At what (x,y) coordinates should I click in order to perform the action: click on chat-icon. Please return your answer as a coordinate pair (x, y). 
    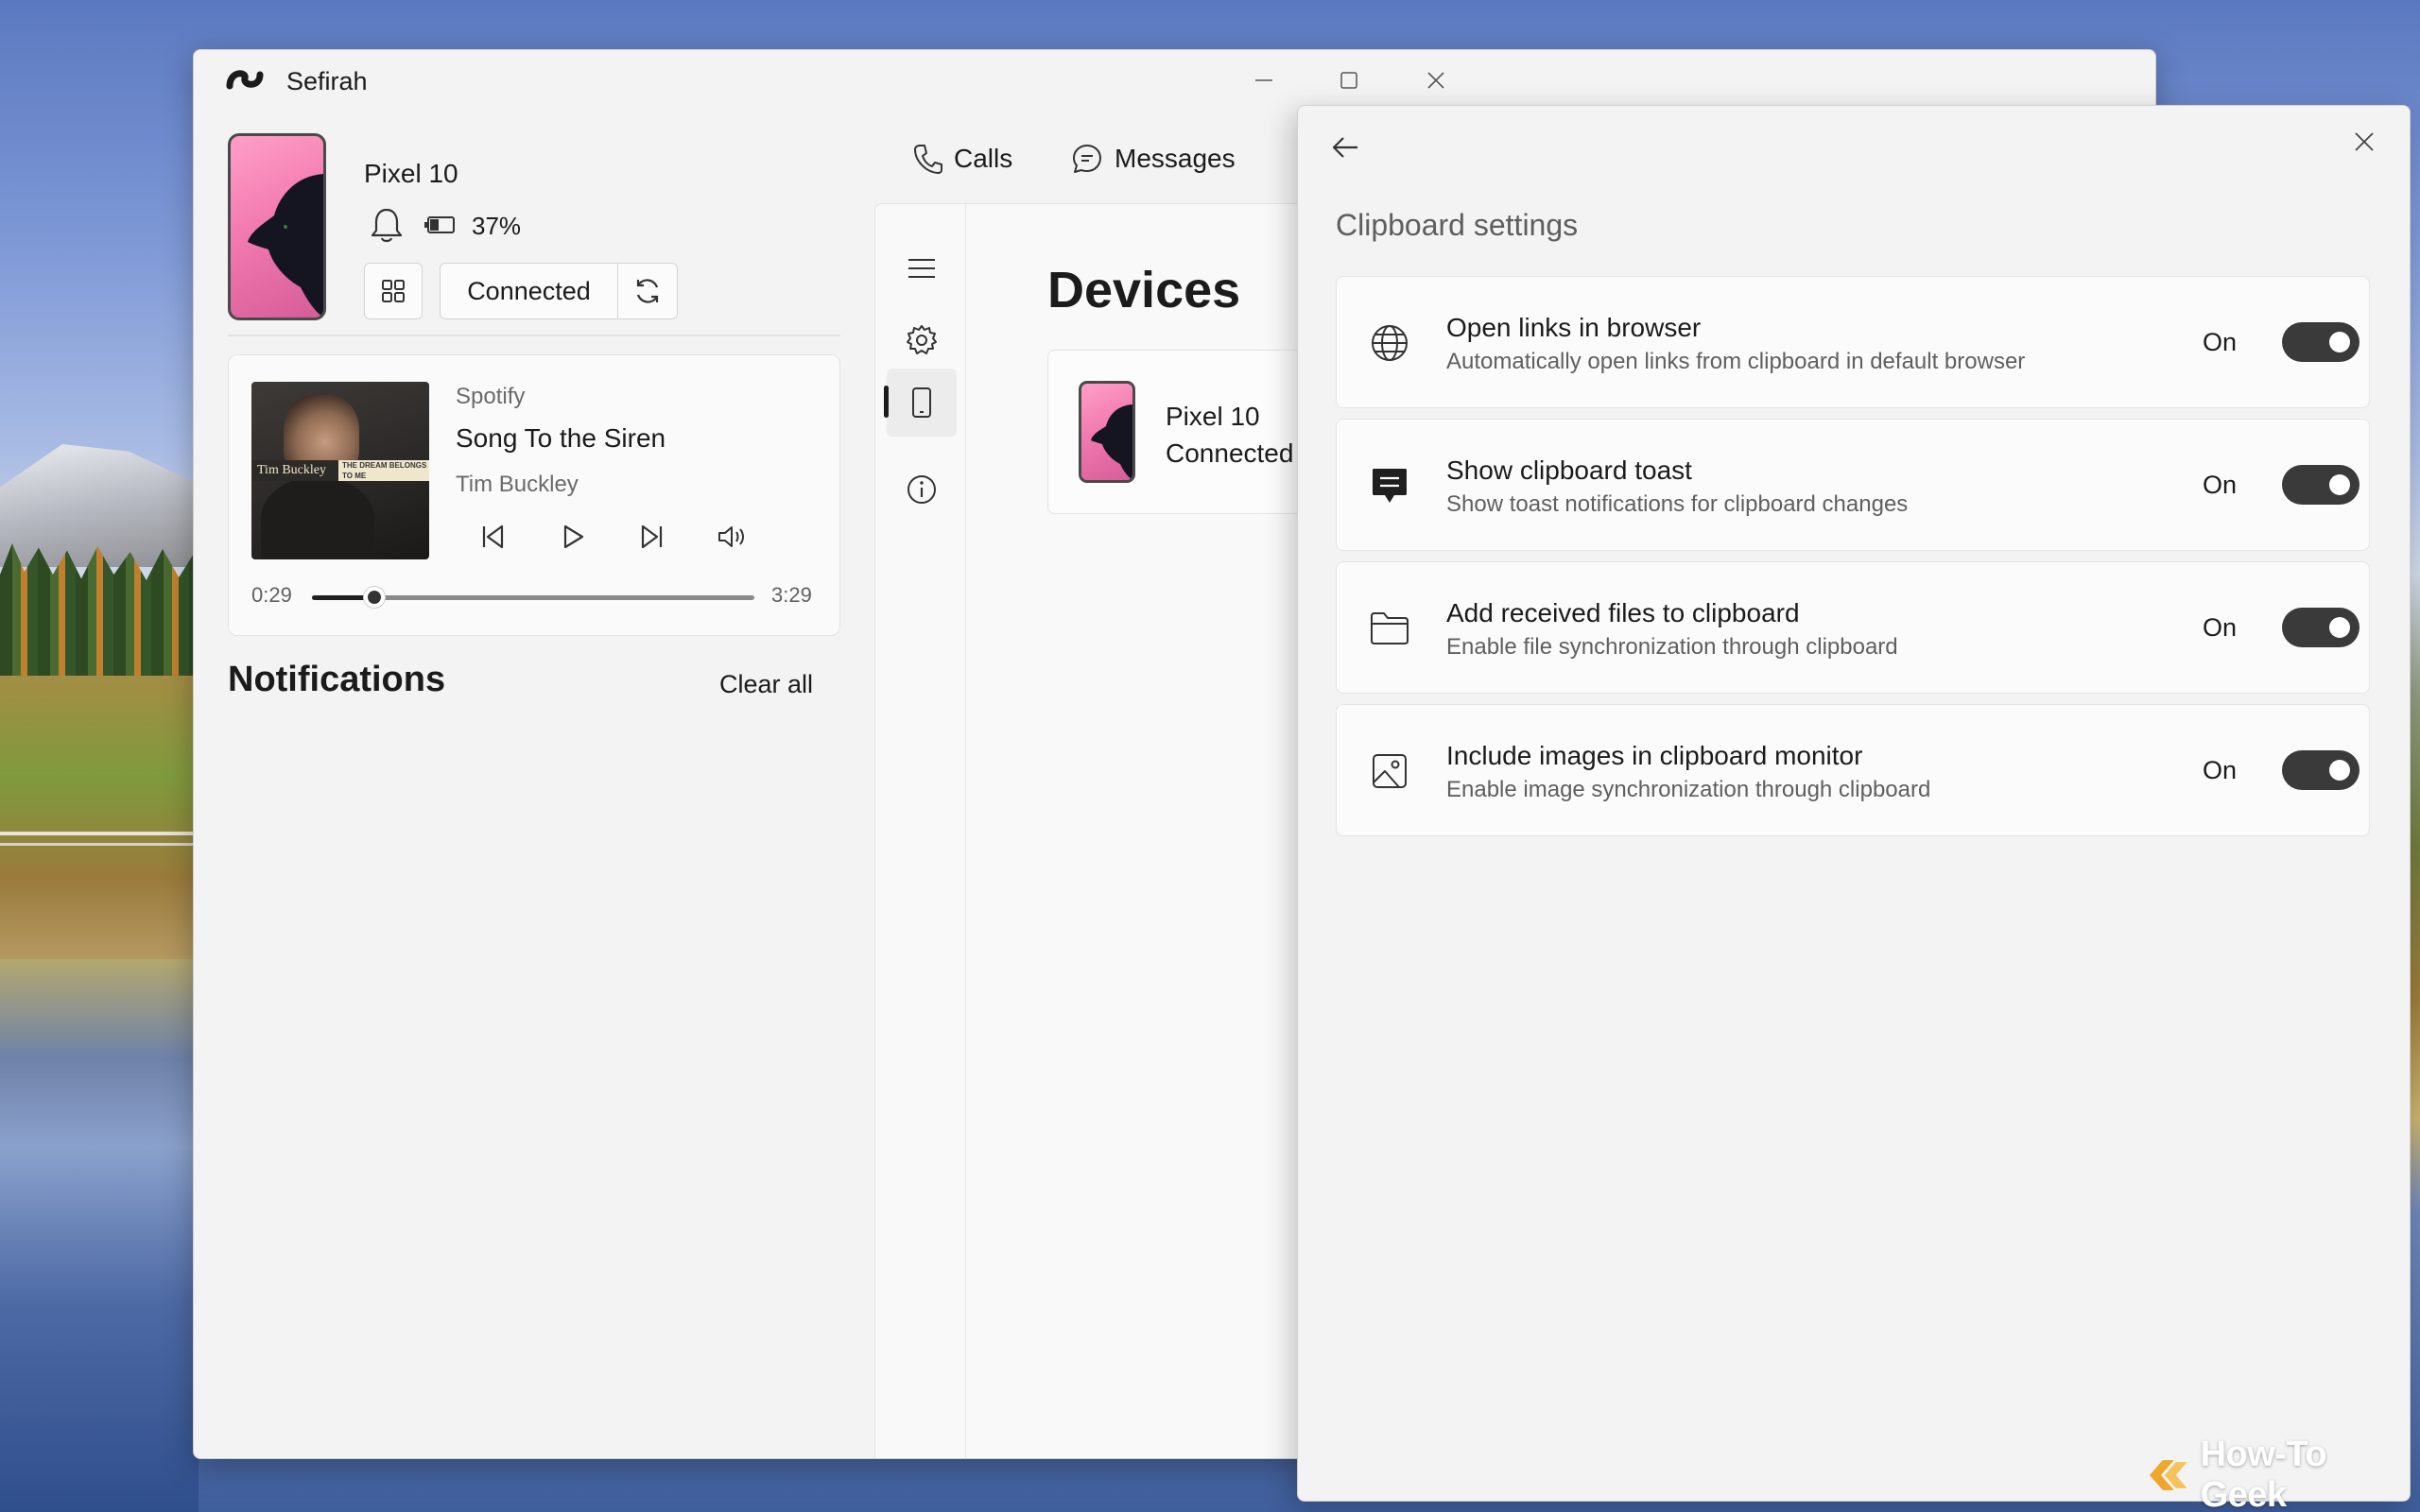
    Looking at the image, I should click on (1087, 159).